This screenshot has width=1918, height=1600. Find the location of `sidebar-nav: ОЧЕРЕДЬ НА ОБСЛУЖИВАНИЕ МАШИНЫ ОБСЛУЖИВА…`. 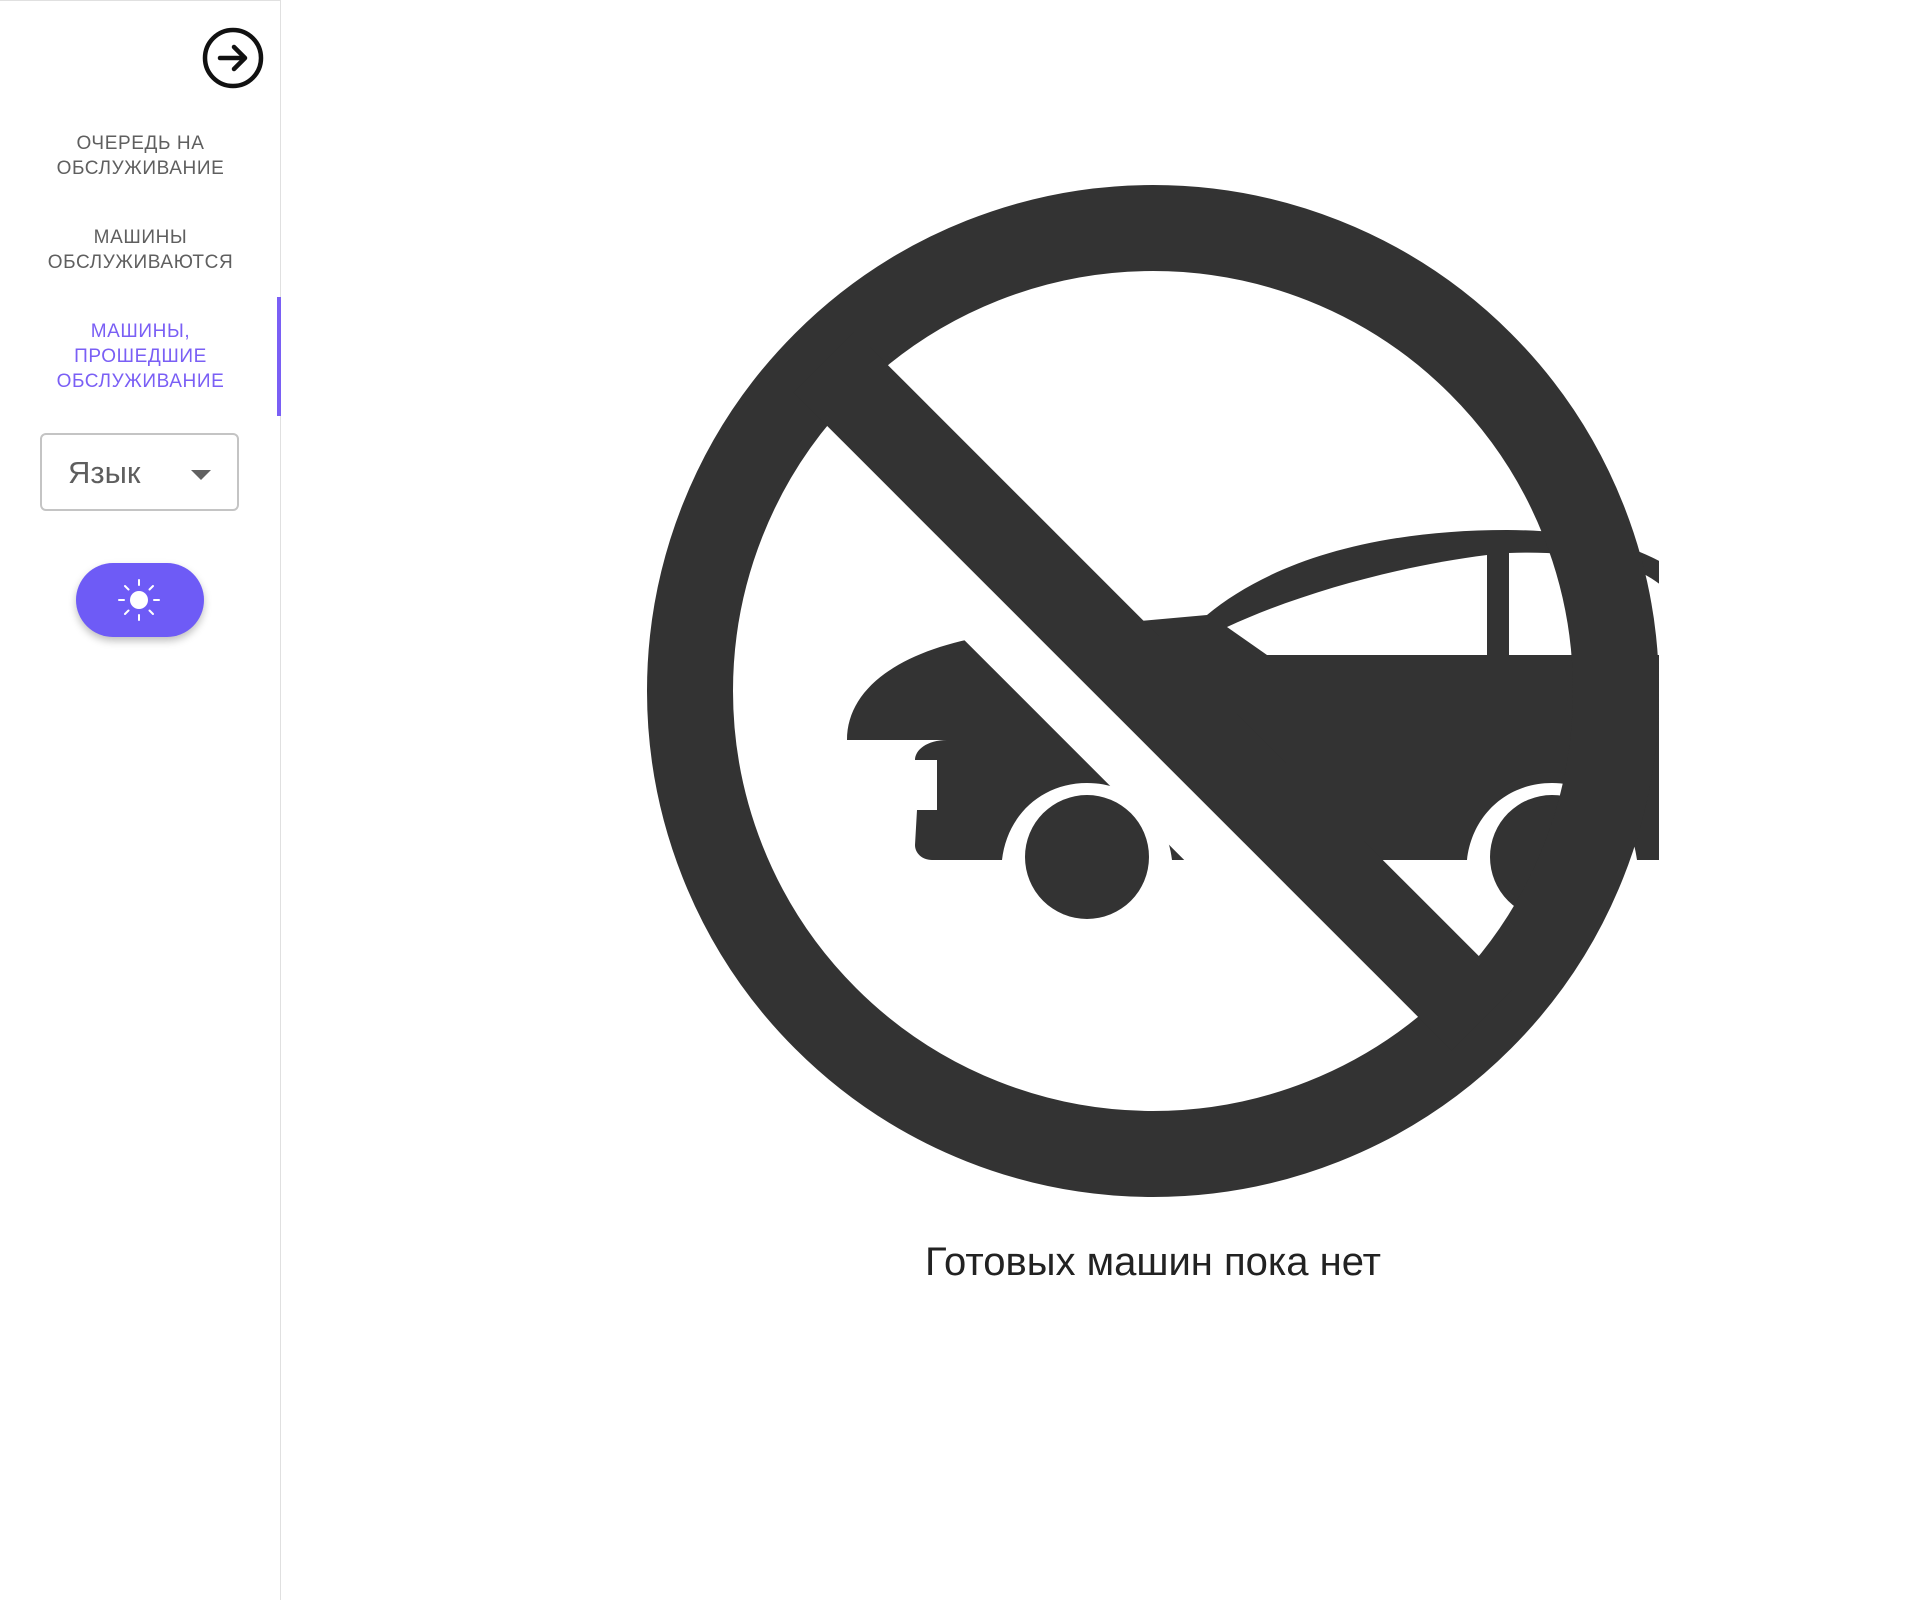

sidebar-nav: ОЧЕРЕДЬ НА ОБСЛУЖИВАНИЕ МАШИНЫ ОБСЛУЖИВА… is located at coordinates (140, 262).